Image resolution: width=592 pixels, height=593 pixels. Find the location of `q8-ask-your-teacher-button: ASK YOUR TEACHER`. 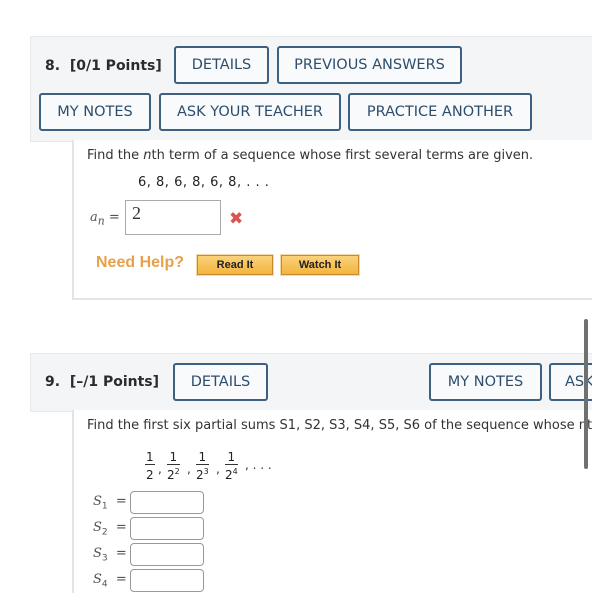

q8-ask-your-teacher-button: ASK YOUR TEACHER is located at coordinates (250, 112).